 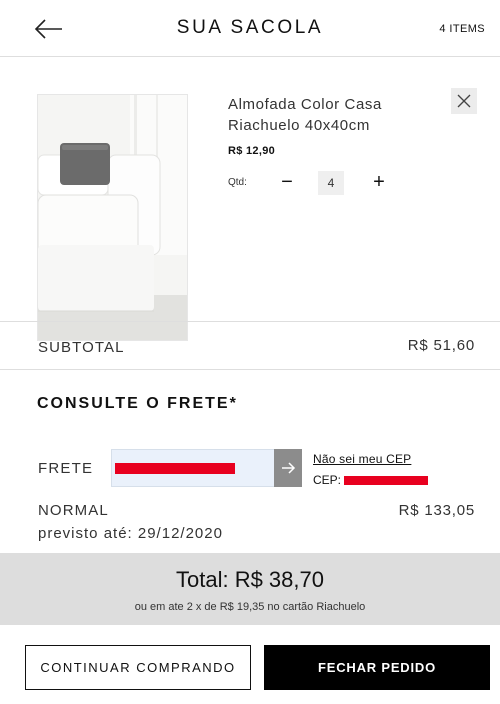 I want to click on remove-item-close-icon, so click(x=464, y=101).